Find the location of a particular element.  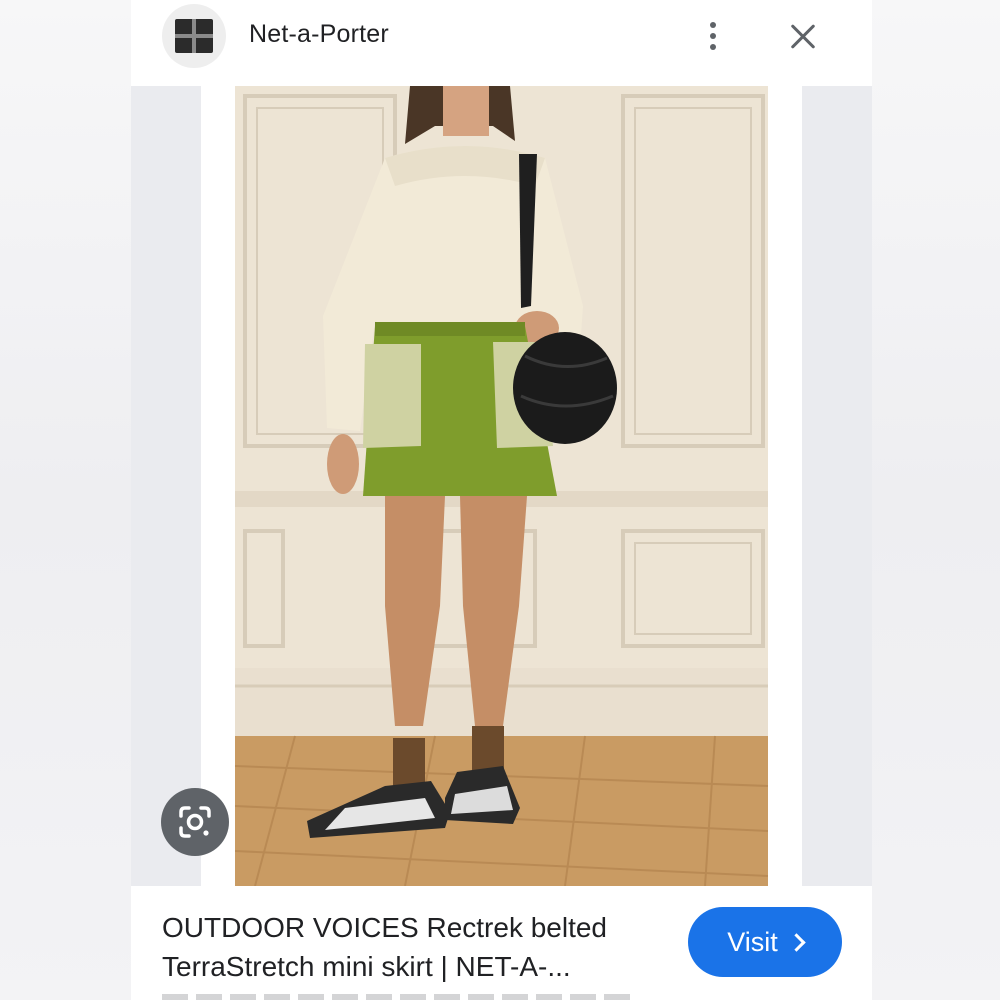

site-name: Net-a-Porter is located at coordinates (319, 34).